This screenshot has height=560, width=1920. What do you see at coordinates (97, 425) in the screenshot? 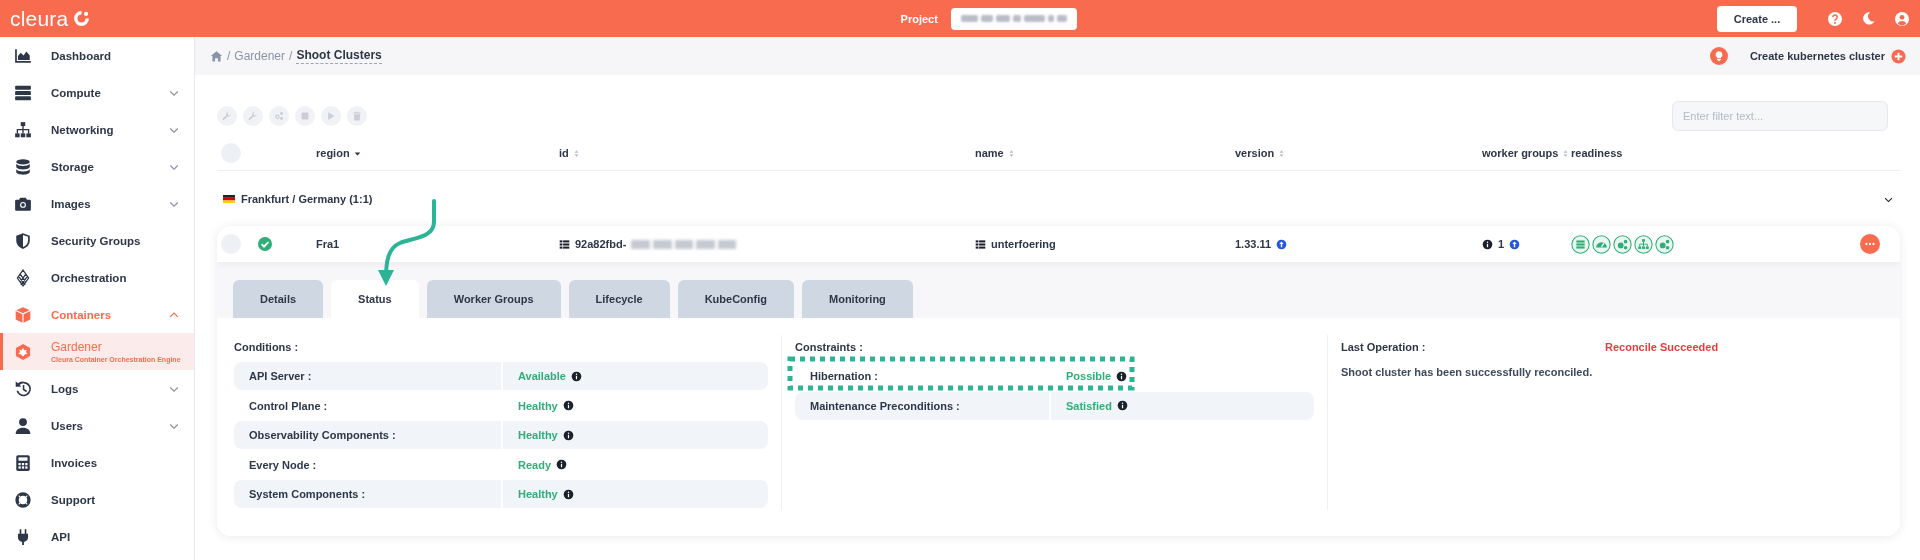
I see `sidebar-item: Users` at bounding box center [97, 425].